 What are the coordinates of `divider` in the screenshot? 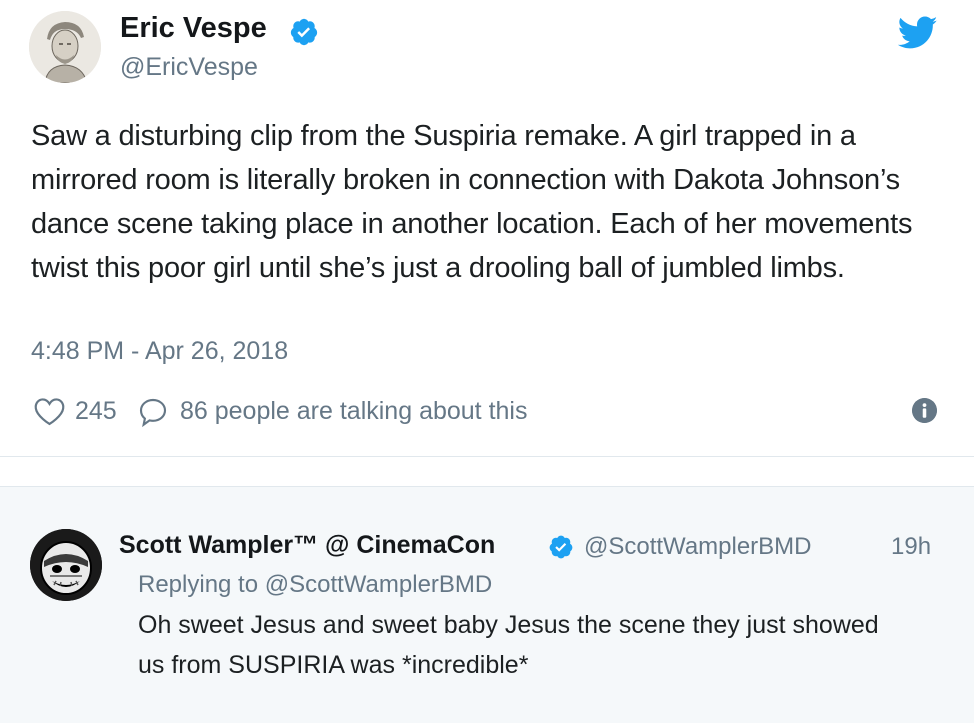 It's located at (487, 456).